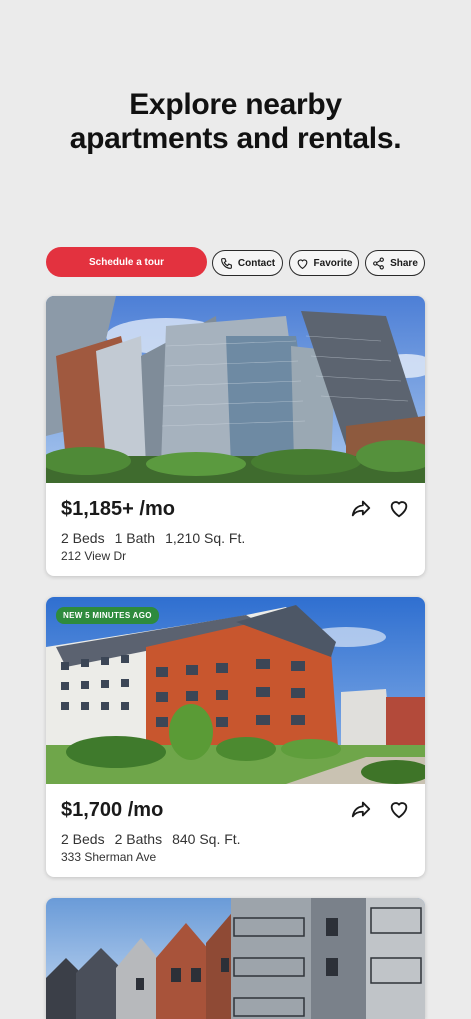  What do you see at coordinates (333, 263) in the screenshot?
I see `favorite-label: Favorite` at bounding box center [333, 263].